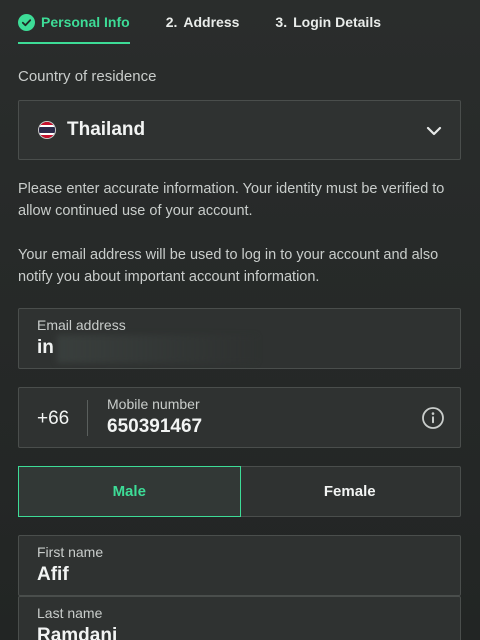  I want to click on email-field: Email address in, so click(239, 338).